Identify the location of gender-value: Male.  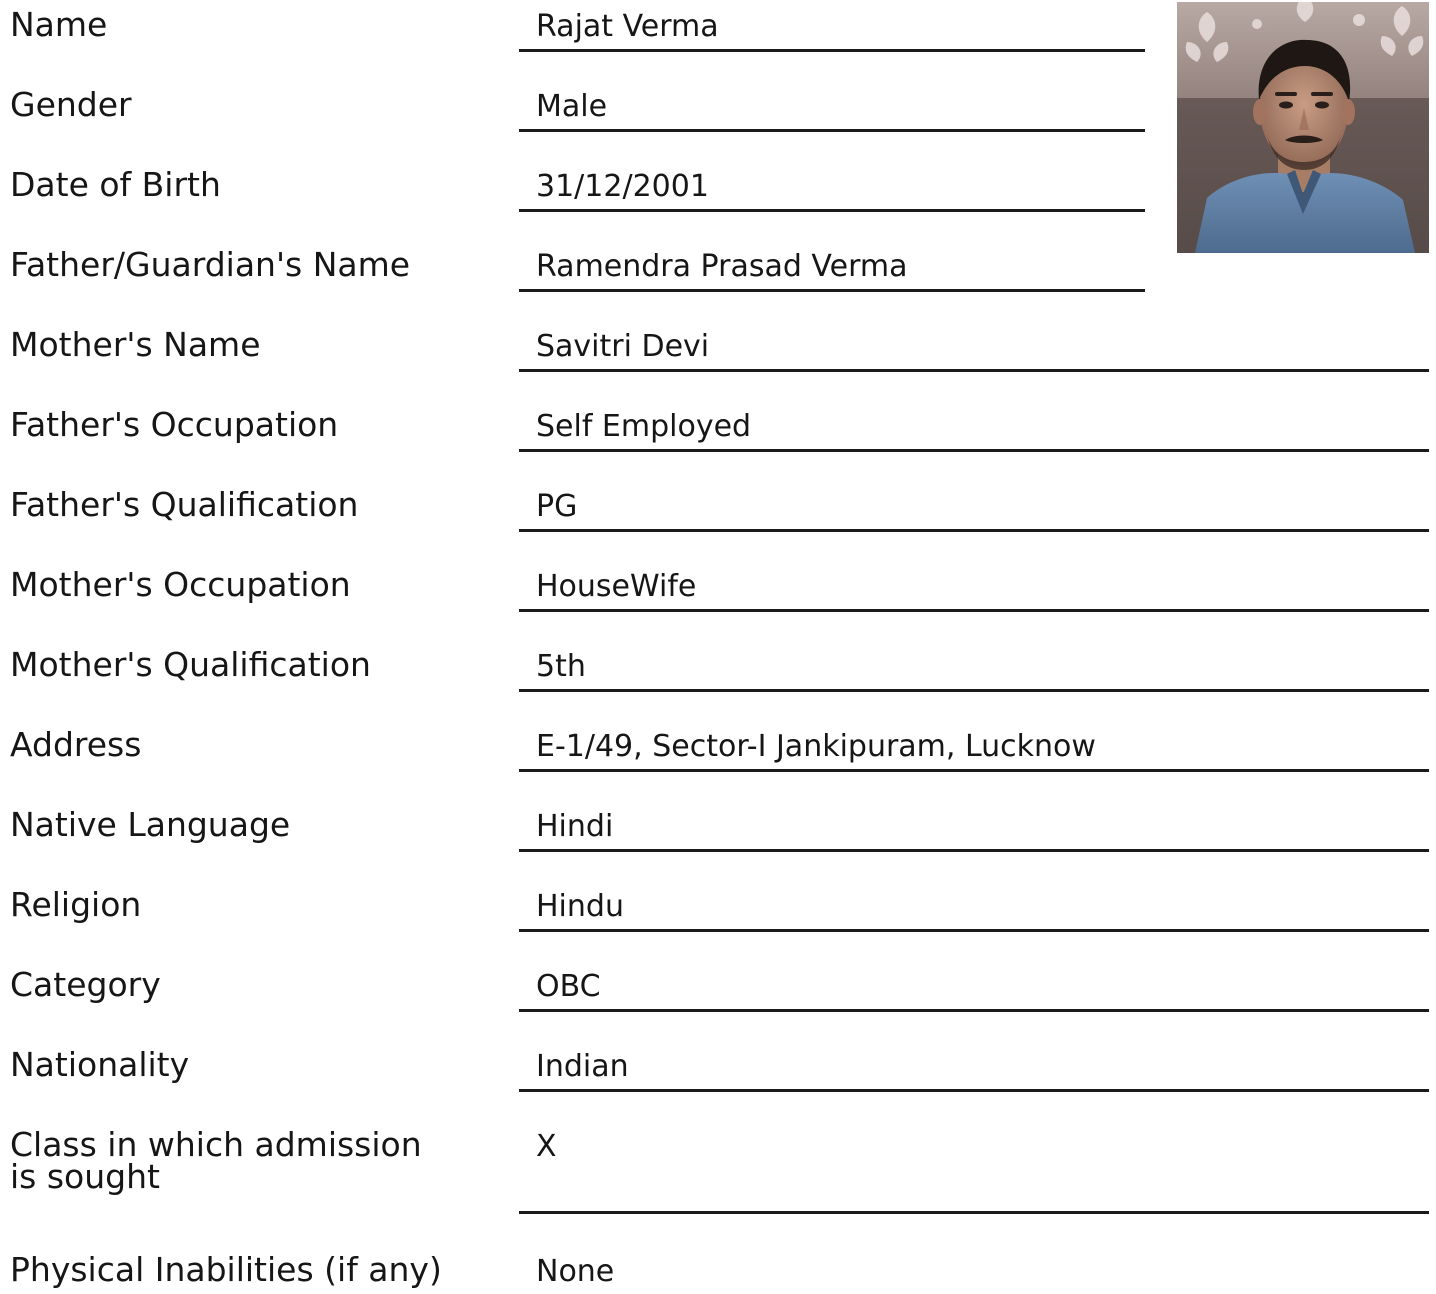
(832, 108).